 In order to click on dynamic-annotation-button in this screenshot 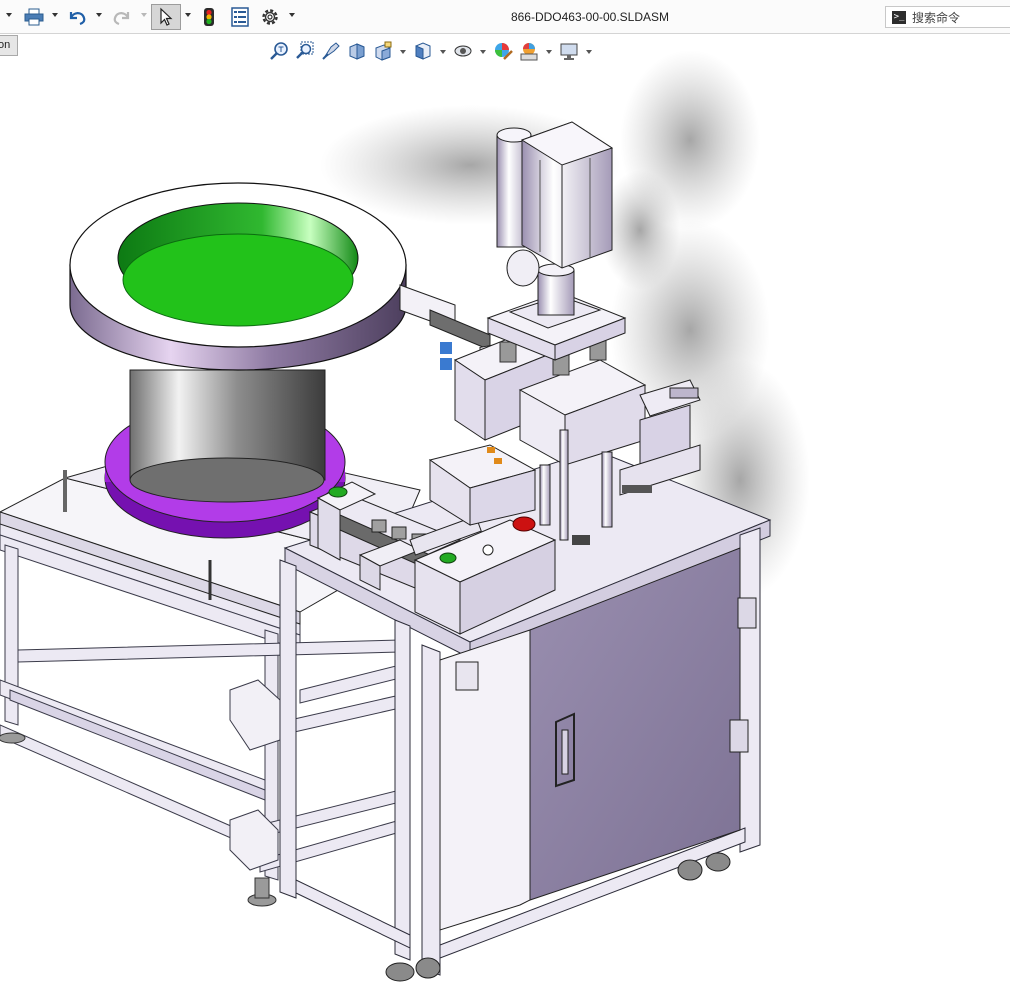, I will do `click(383, 51)`.